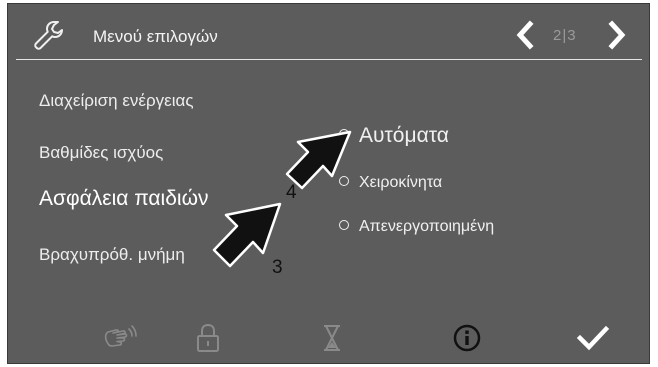  I want to click on lock-icon, so click(208, 338).